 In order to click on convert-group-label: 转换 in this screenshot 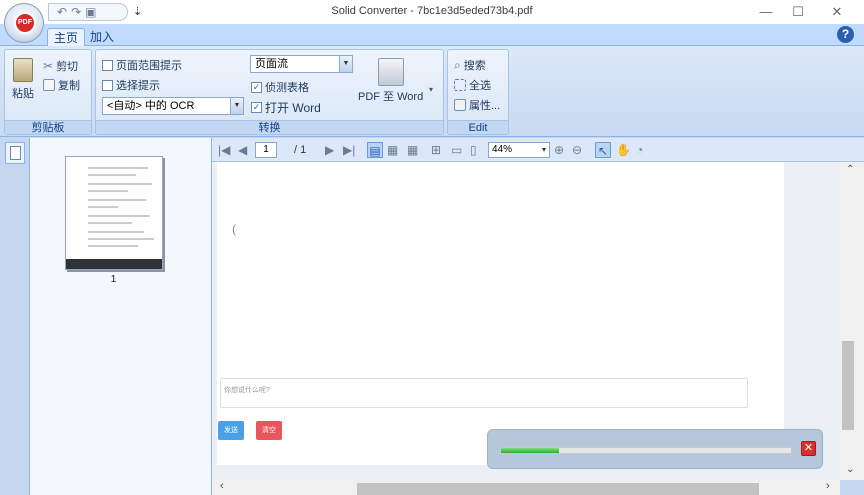, I will do `click(269, 127)`.